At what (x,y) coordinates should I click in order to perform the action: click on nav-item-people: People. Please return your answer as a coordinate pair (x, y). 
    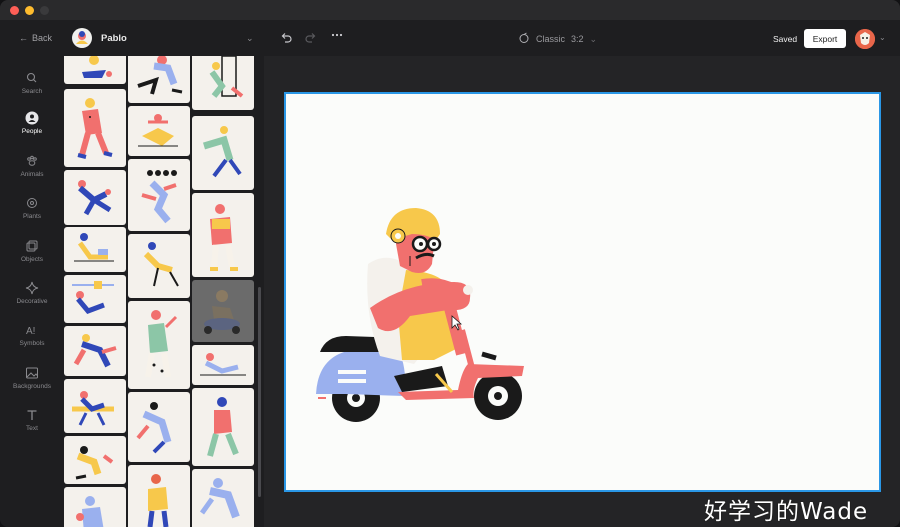
    Looking at the image, I should click on (32, 123).